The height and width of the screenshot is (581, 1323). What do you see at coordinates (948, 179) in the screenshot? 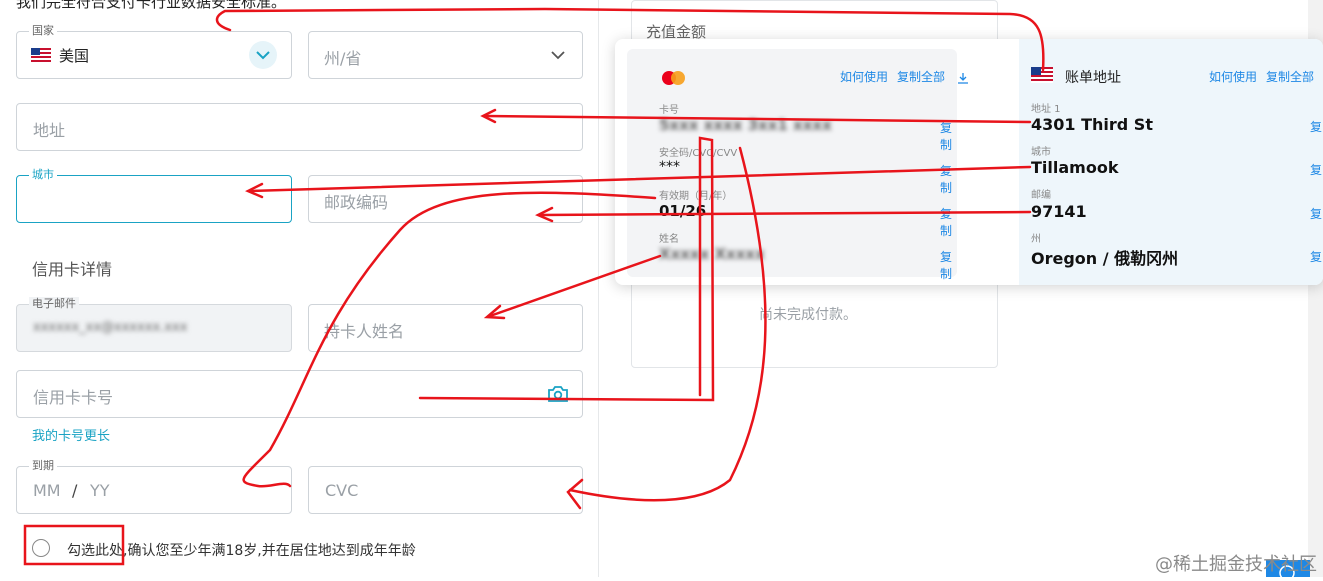
I see `copy-cvc-button: 复制` at bounding box center [948, 179].